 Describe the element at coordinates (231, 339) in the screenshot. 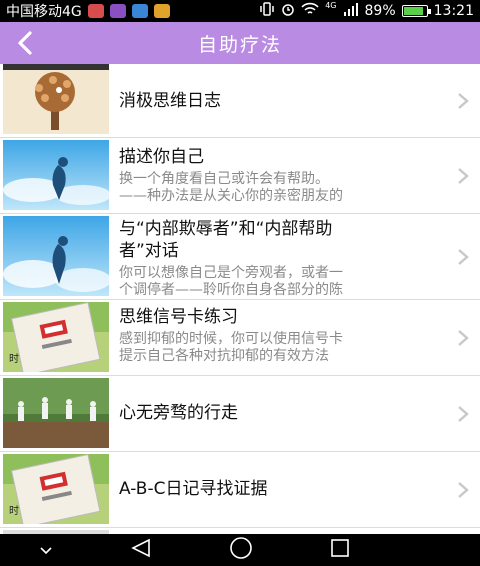

I see `item-description: 感到抑郁的时候，你可以使用信号卡` at that location.